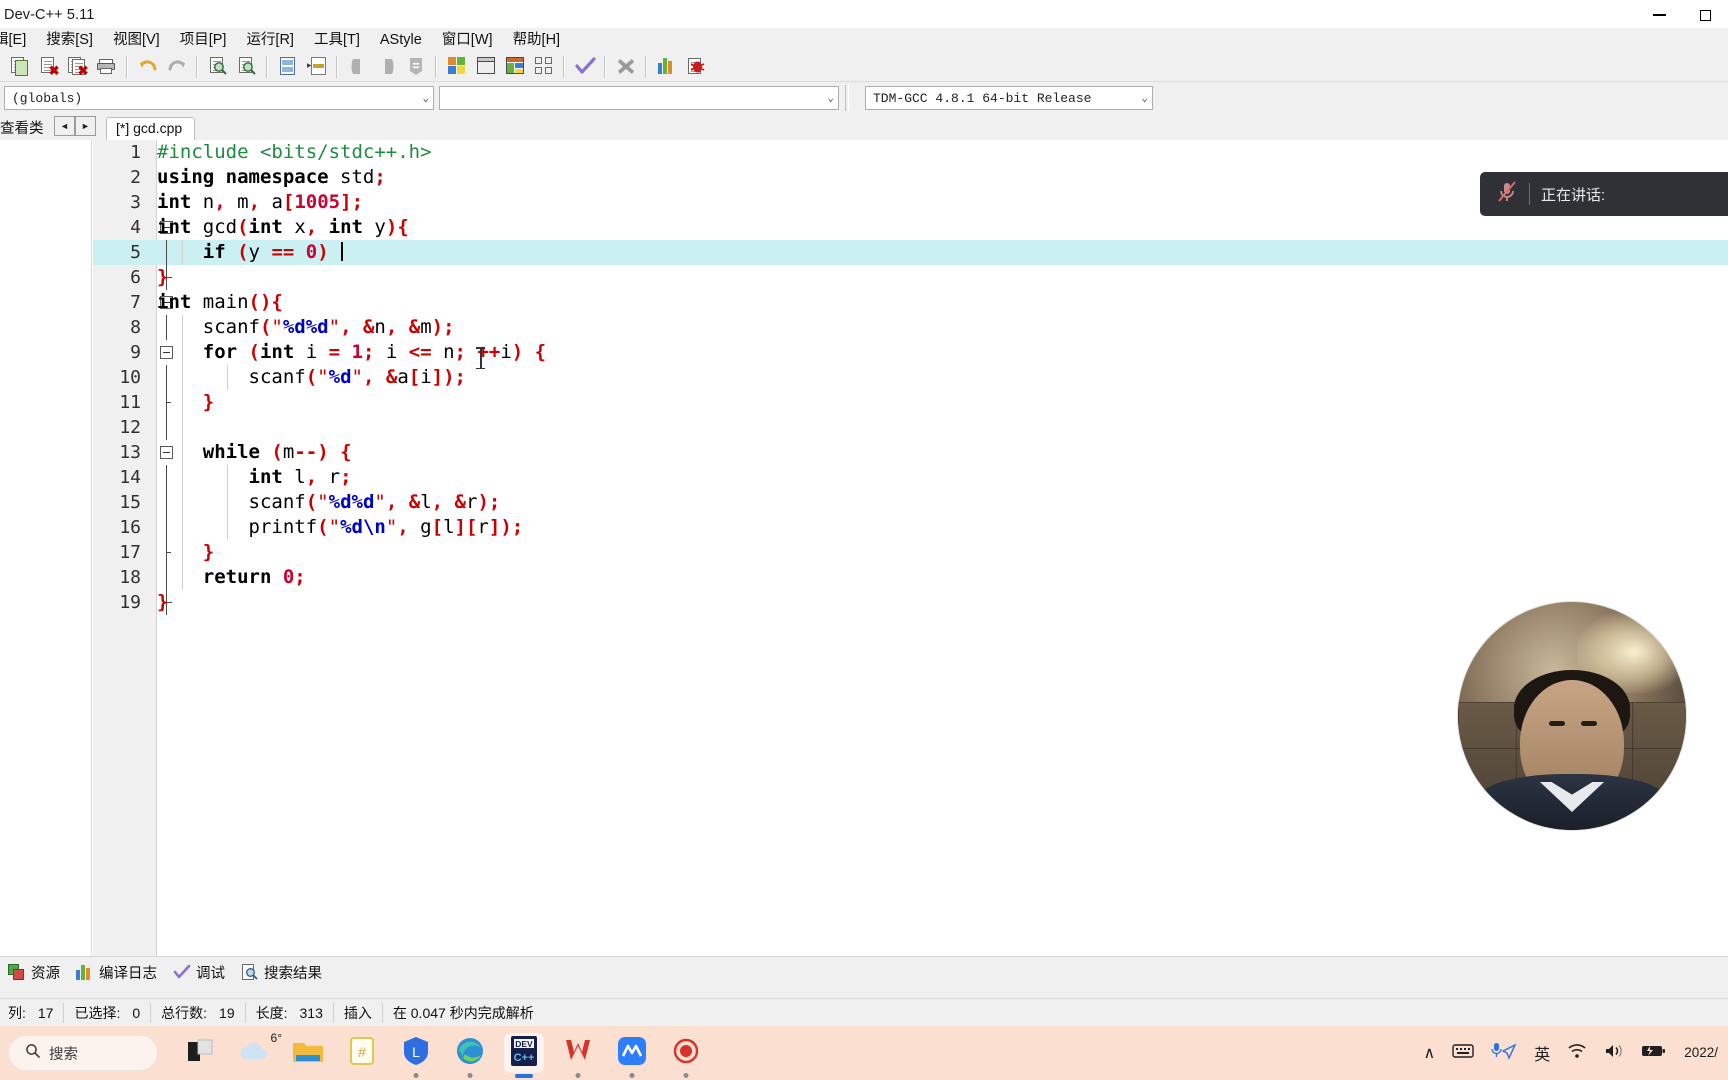  Describe the element at coordinates (33, 1053) in the screenshot. I see `search-icon` at that location.